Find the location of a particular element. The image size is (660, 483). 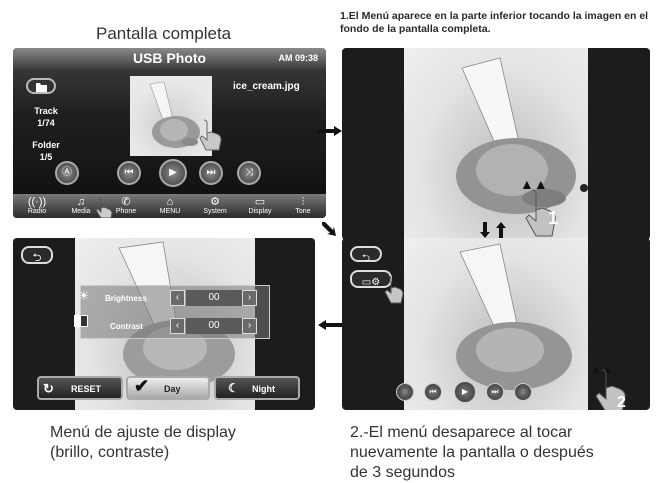

prev-button: ⏮ is located at coordinates (129, 173).